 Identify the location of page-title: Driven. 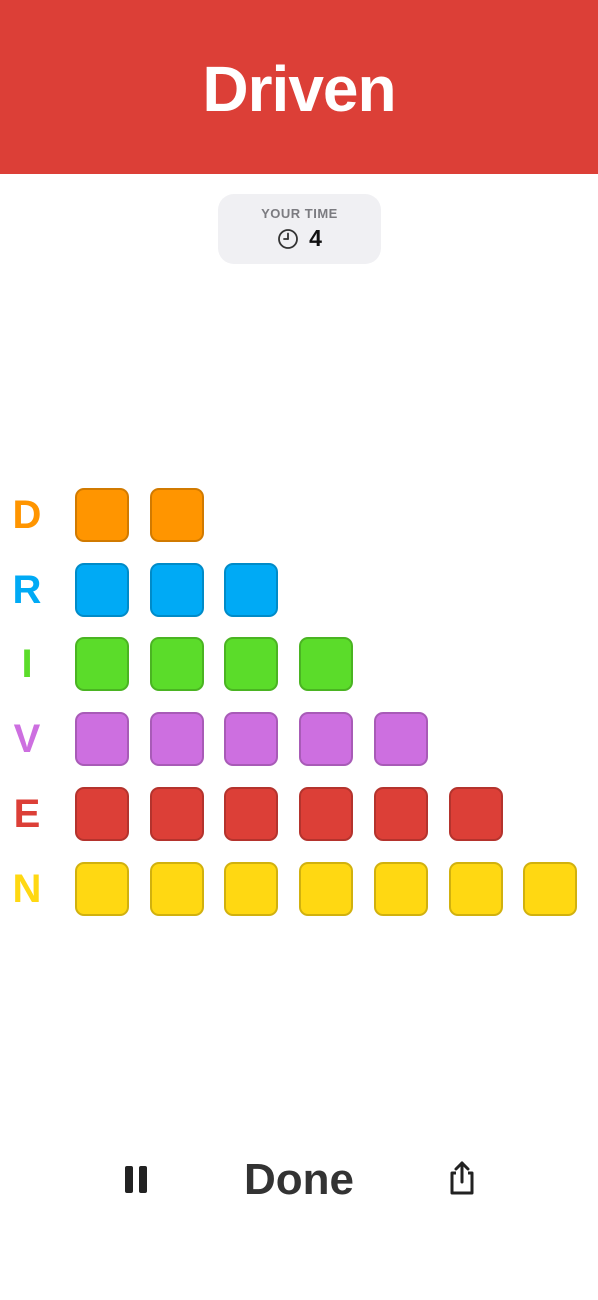
(299, 89).